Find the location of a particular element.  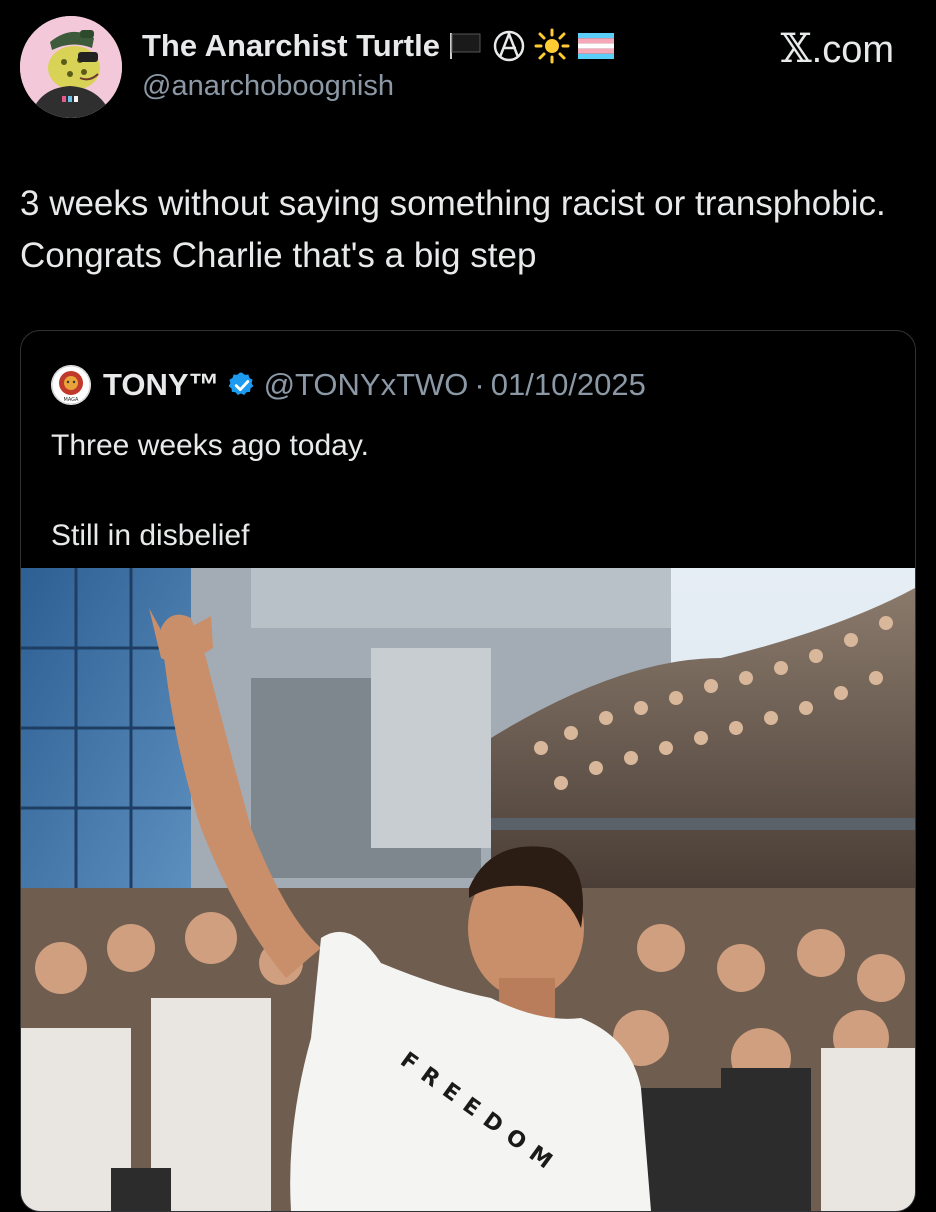

x-logo-icon: 𝕏 is located at coordinates (796, 49).